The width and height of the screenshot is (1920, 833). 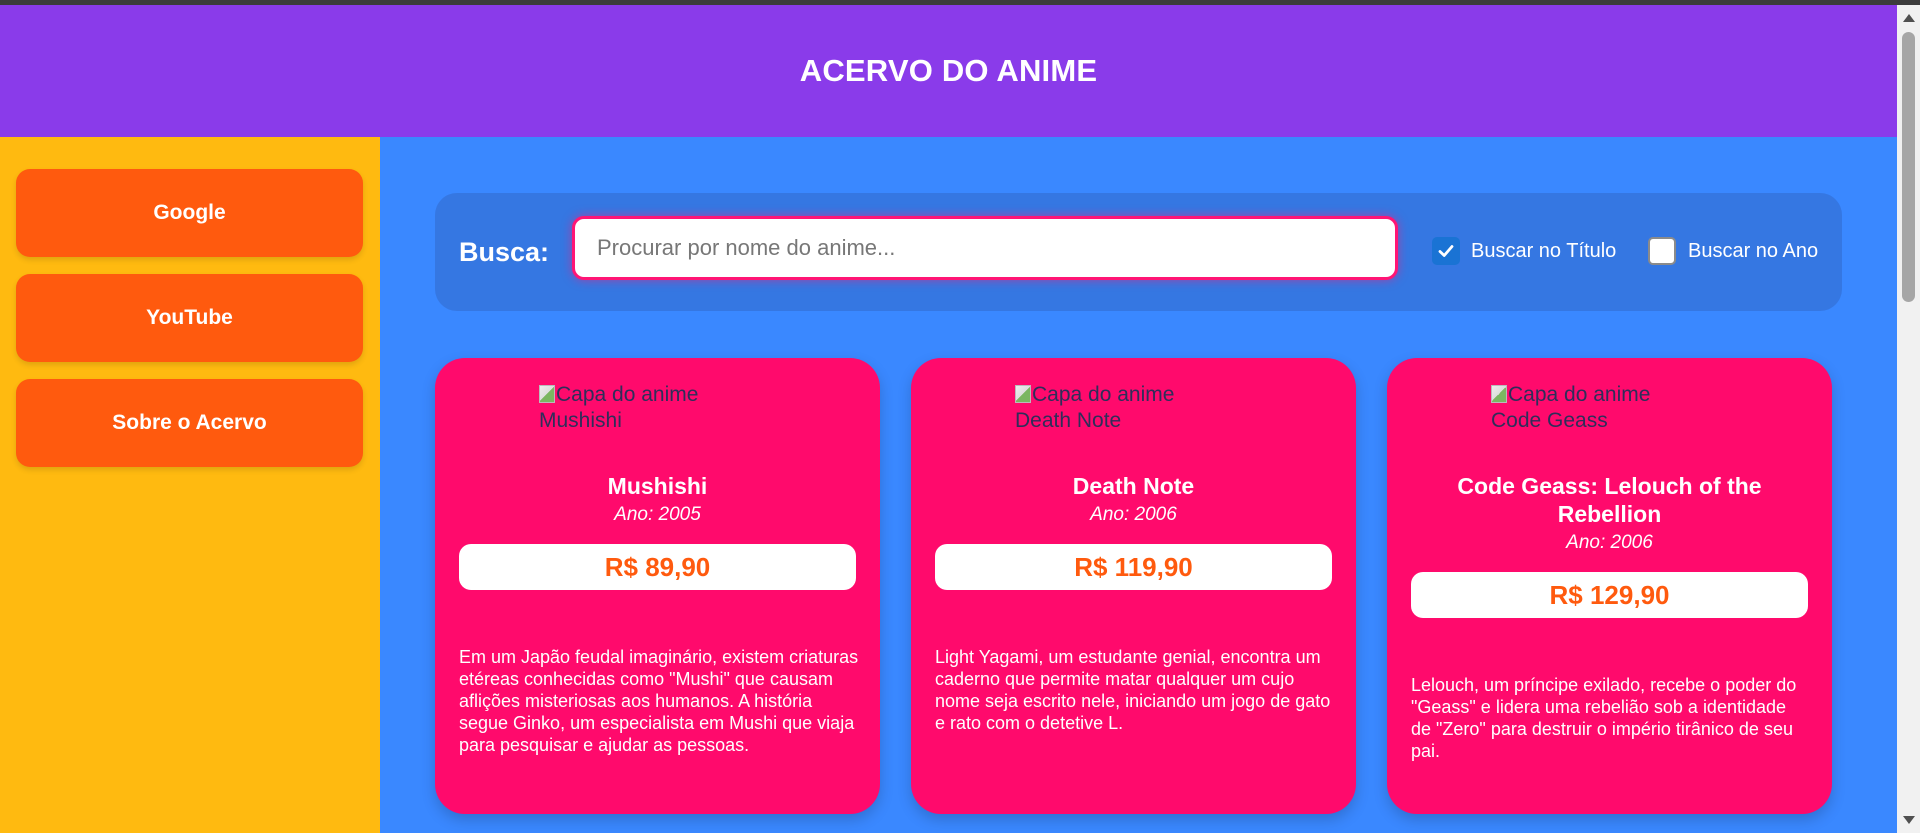 I want to click on price-tag: R$ 89,90, so click(x=657, y=567).